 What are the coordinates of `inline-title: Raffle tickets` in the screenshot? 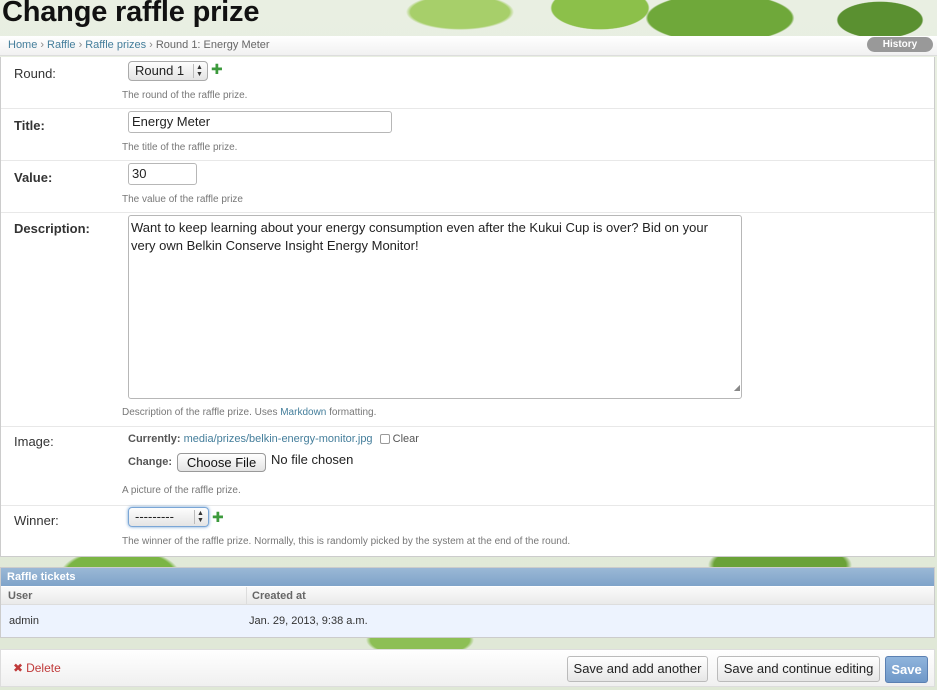 It's located at (467, 577).